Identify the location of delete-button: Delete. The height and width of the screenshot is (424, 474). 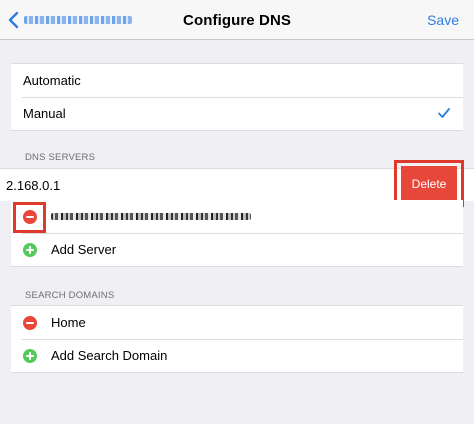
(429, 183).